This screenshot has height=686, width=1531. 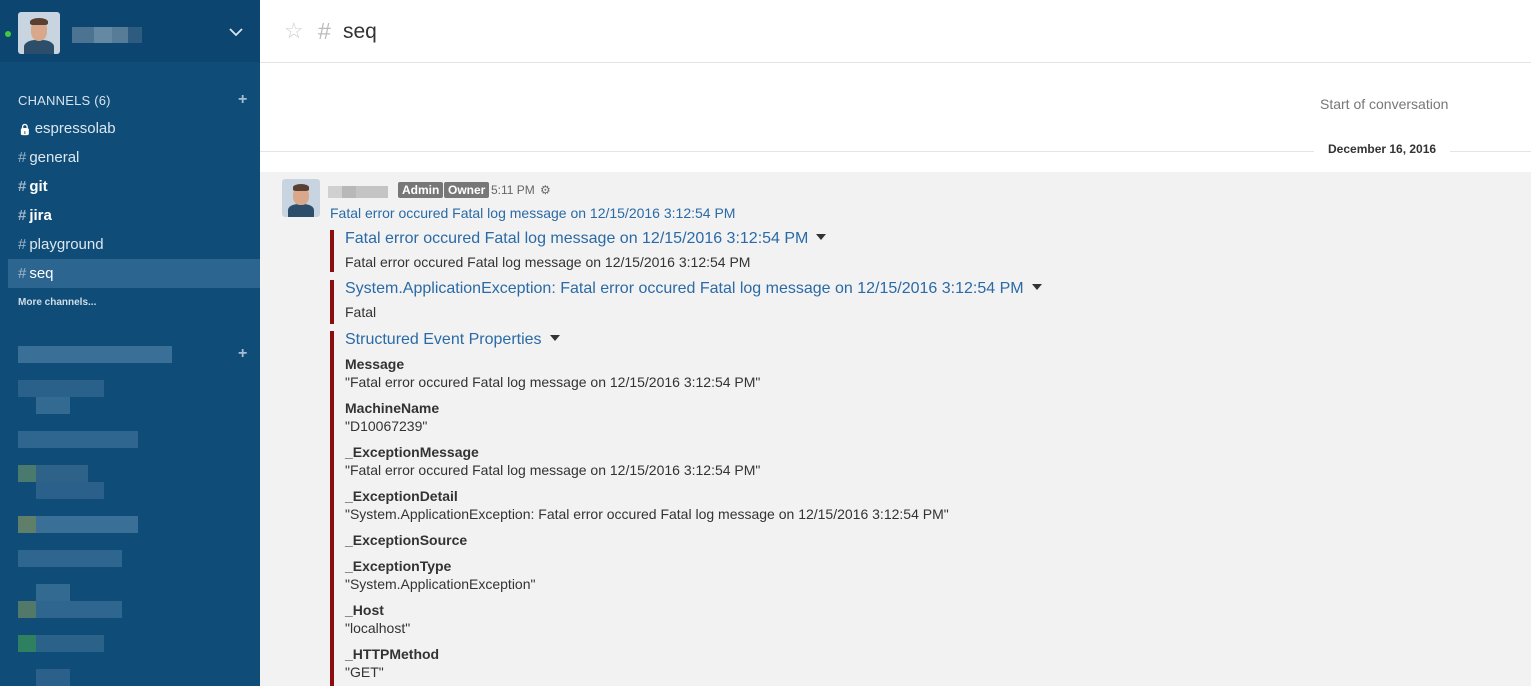 I want to click on attachment-title: Structured Event Properties, so click(x=647, y=340).